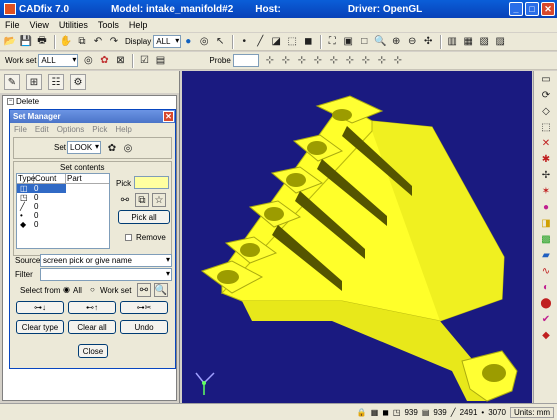  I want to click on menu-view: View, so click(39, 25).